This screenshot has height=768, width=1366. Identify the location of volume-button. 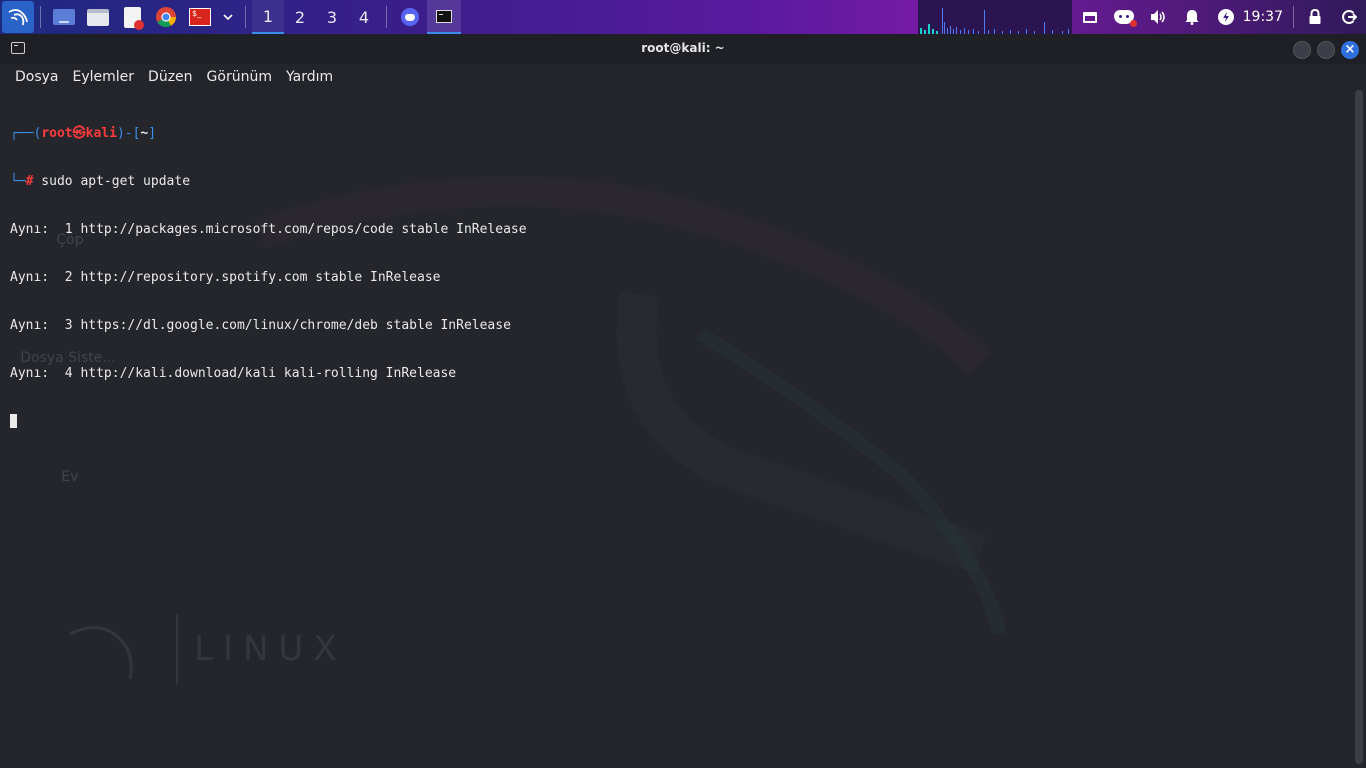
(1158, 17).